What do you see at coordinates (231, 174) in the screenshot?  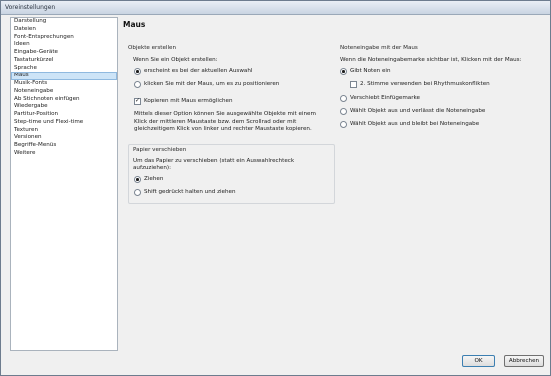 I see `paper-move-group` at bounding box center [231, 174].